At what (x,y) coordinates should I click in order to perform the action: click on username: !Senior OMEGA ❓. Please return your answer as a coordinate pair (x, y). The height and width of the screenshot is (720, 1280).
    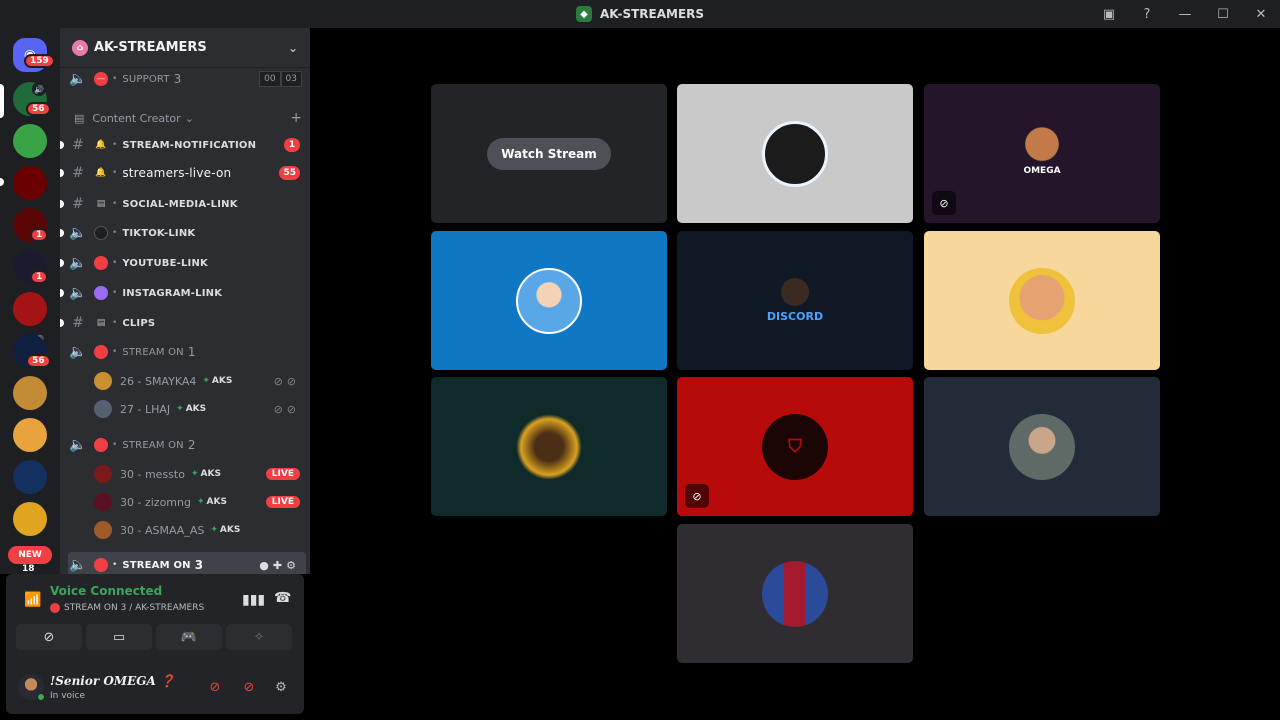
    Looking at the image, I should click on (112, 681).